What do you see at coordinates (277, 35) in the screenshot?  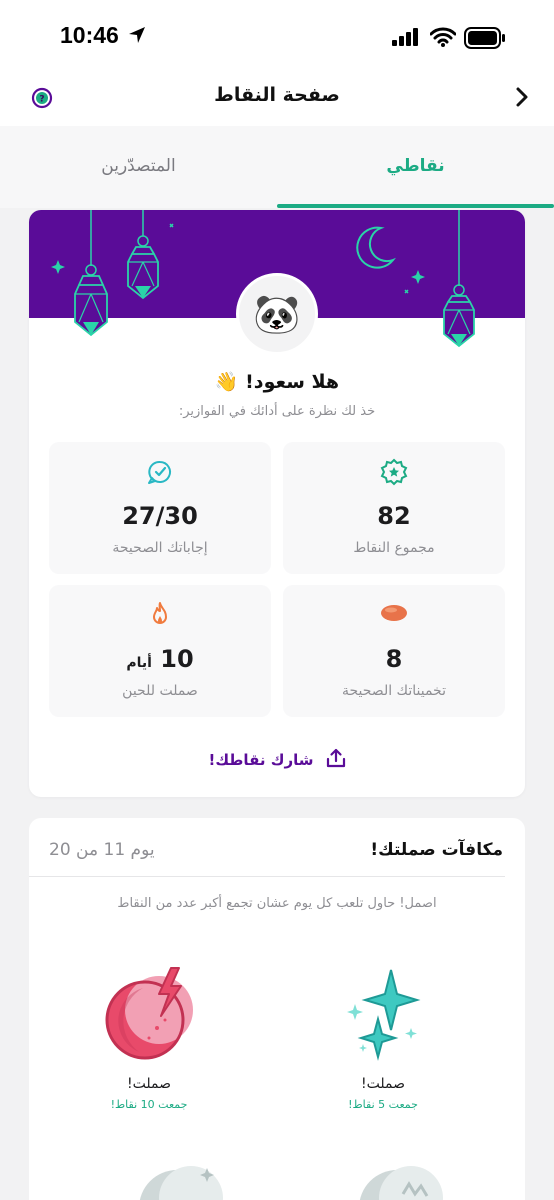 I see `status-bar: 10:46` at bounding box center [277, 35].